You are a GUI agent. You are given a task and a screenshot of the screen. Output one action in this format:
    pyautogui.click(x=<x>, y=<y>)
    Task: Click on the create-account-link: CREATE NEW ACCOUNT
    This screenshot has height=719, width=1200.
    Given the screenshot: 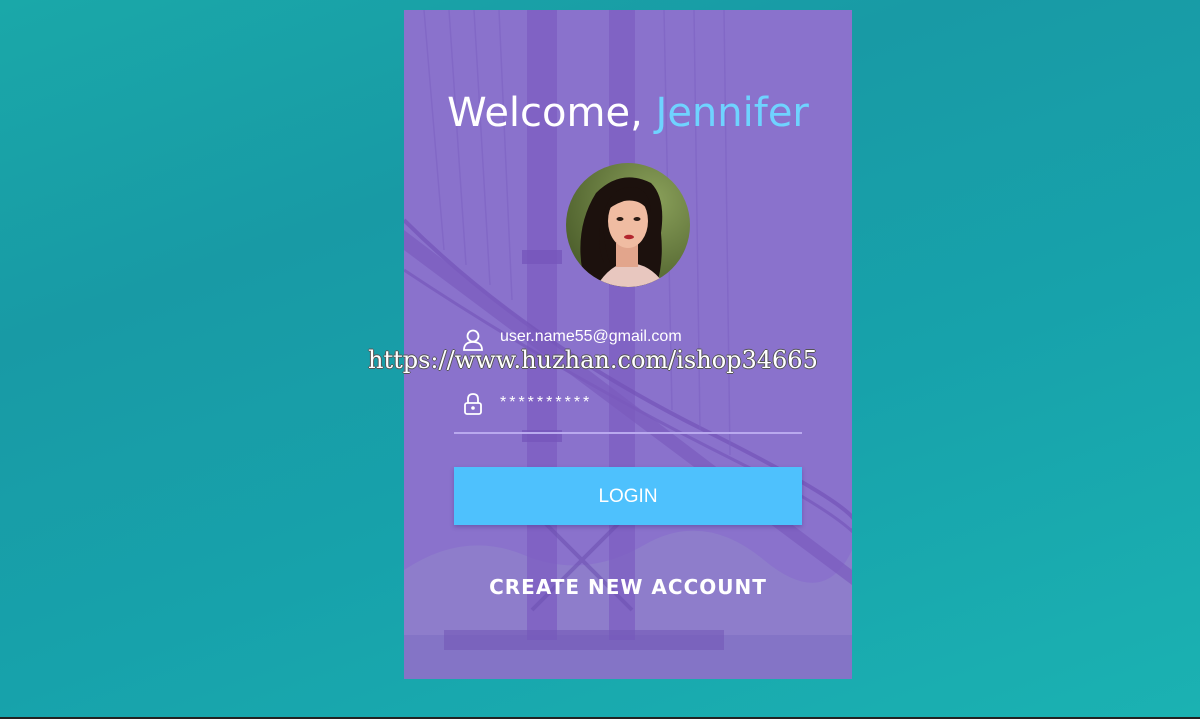 What is the action you would take?
    pyautogui.click(x=628, y=587)
    